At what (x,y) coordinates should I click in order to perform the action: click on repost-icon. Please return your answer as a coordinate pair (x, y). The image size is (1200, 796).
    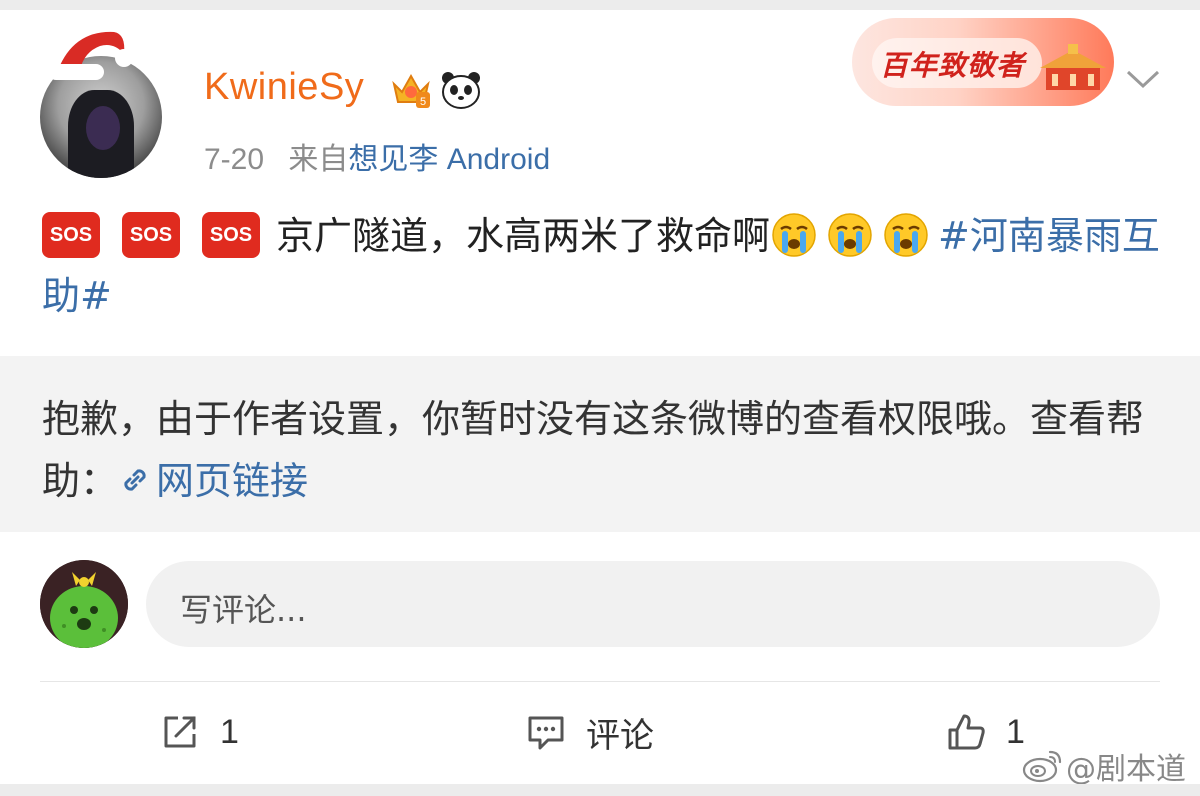
    Looking at the image, I should click on (180, 732).